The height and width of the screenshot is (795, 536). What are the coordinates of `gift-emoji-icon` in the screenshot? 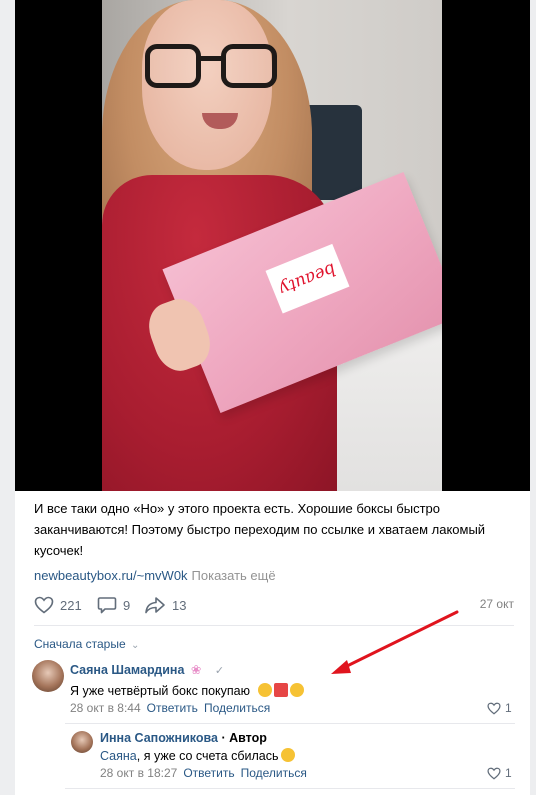 It's located at (280, 690).